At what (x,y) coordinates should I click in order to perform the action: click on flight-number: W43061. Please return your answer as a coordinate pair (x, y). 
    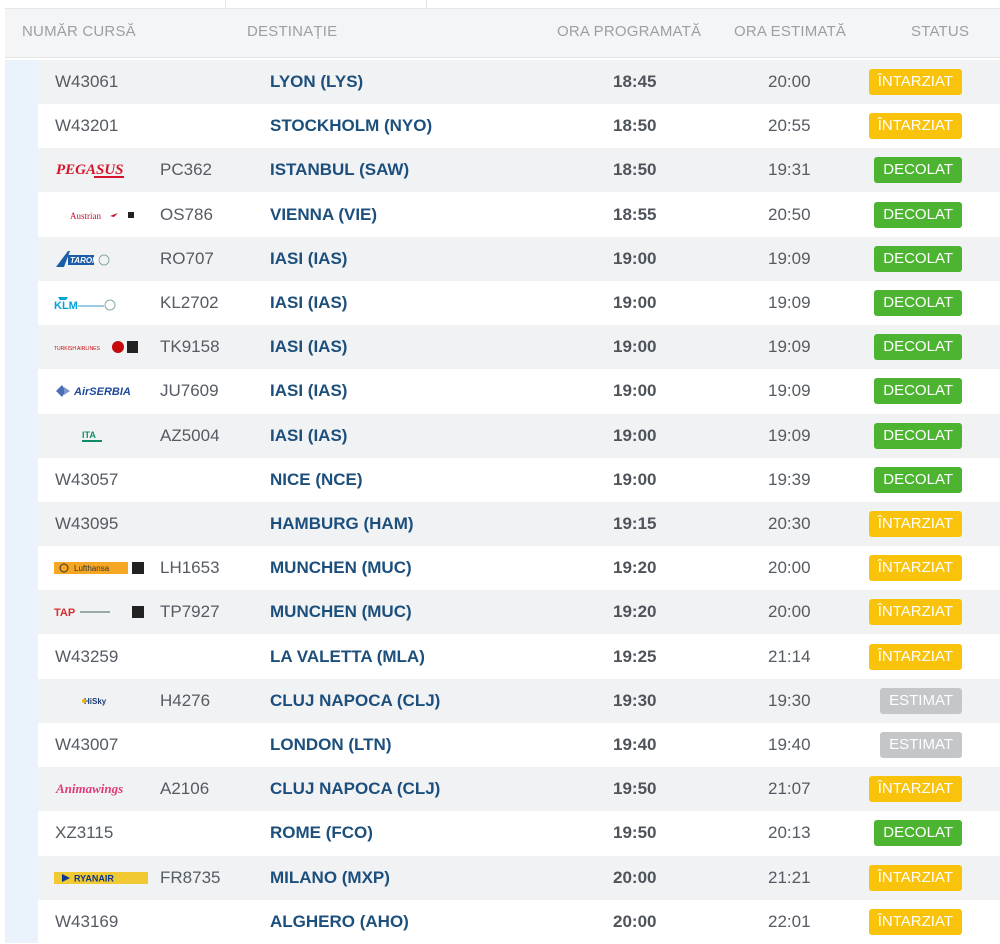
    Looking at the image, I should click on (87, 81).